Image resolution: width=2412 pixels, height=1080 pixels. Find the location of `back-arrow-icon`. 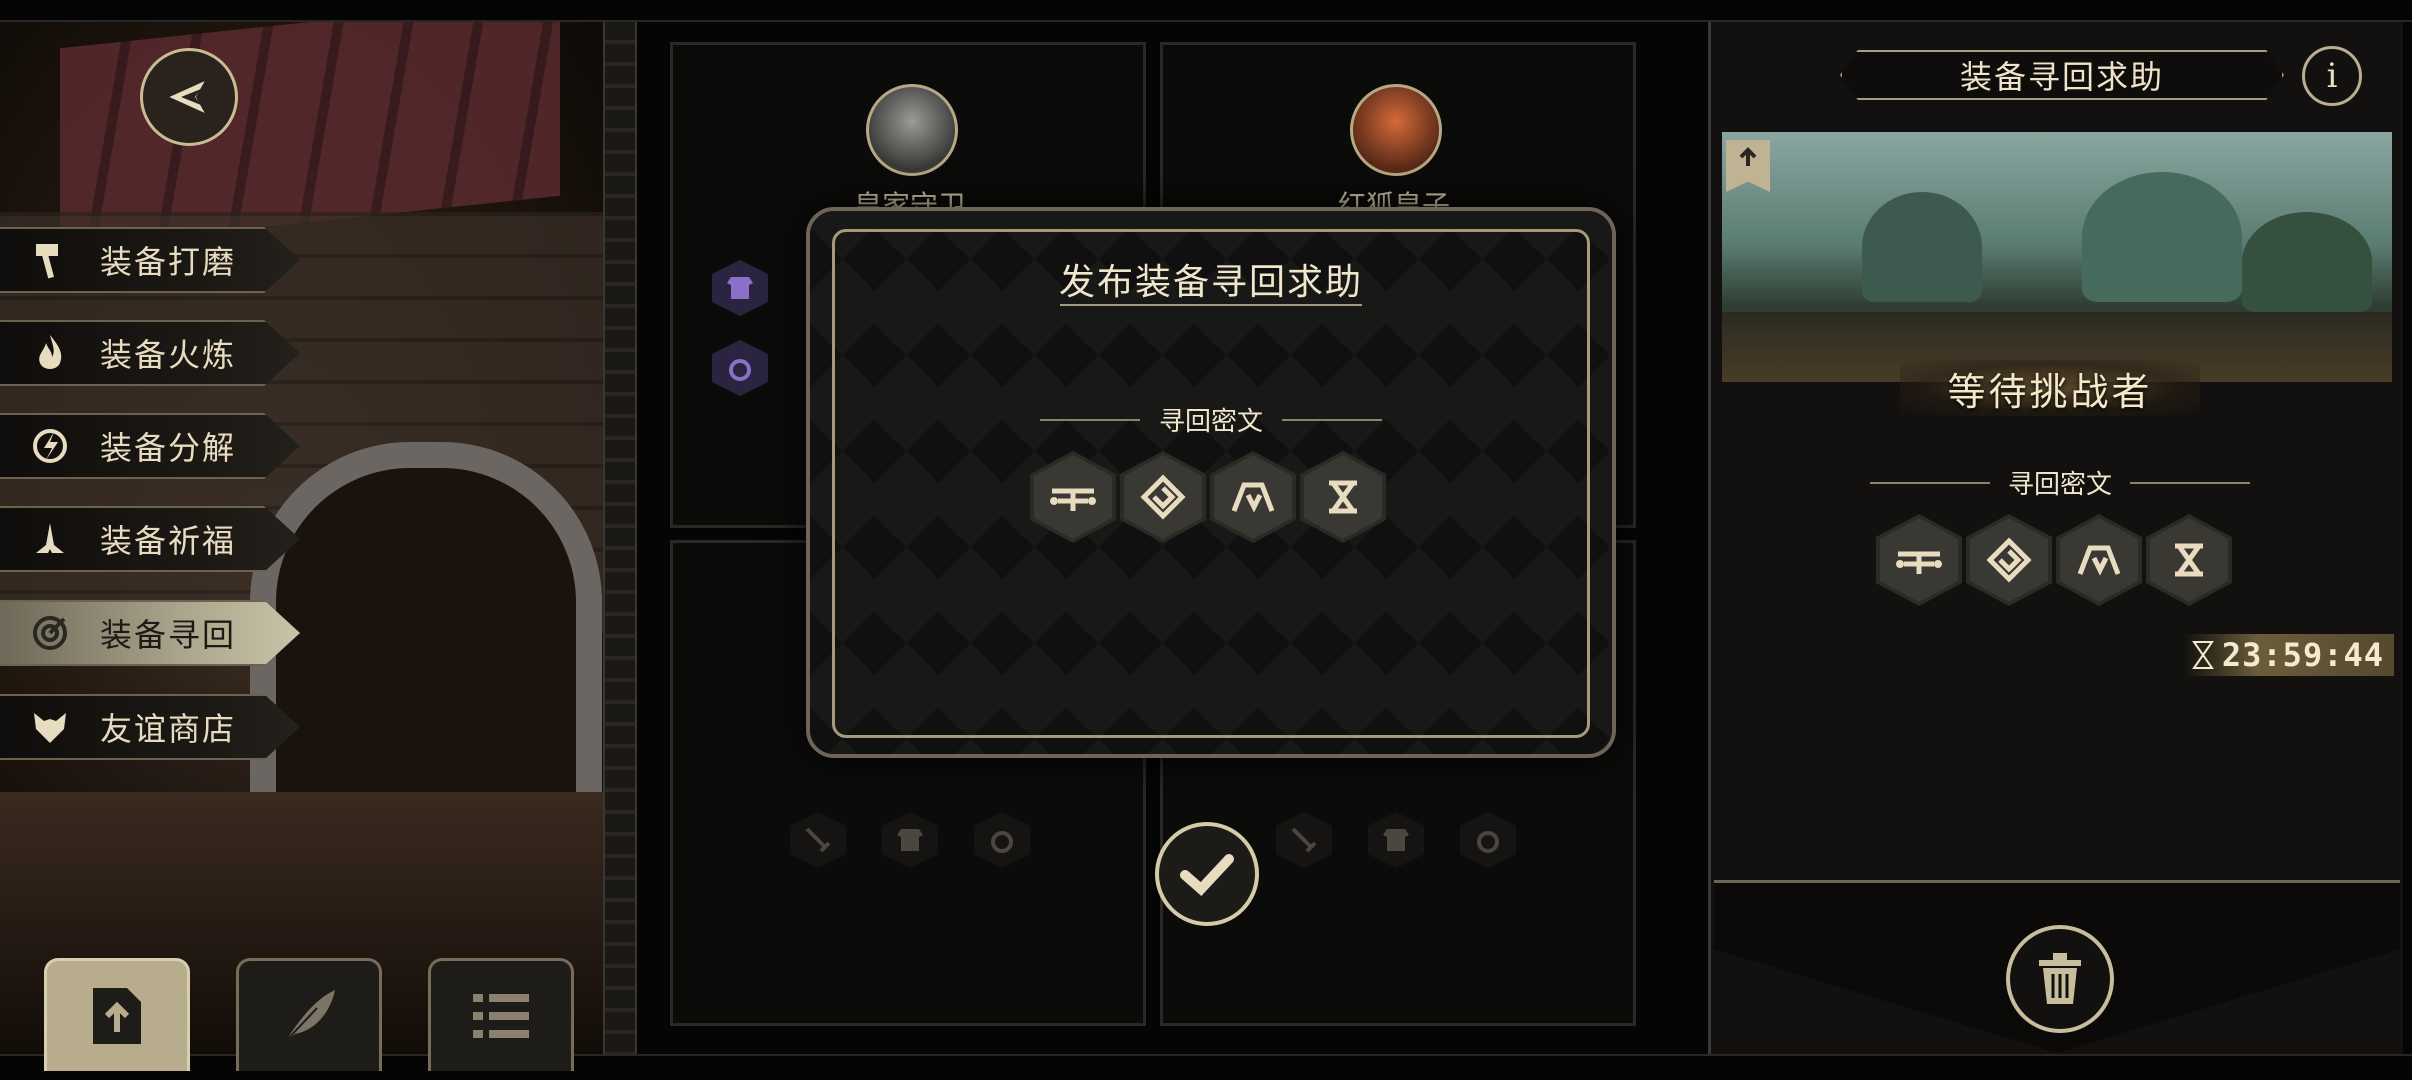

back-arrow-icon is located at coordinates (187, 97).